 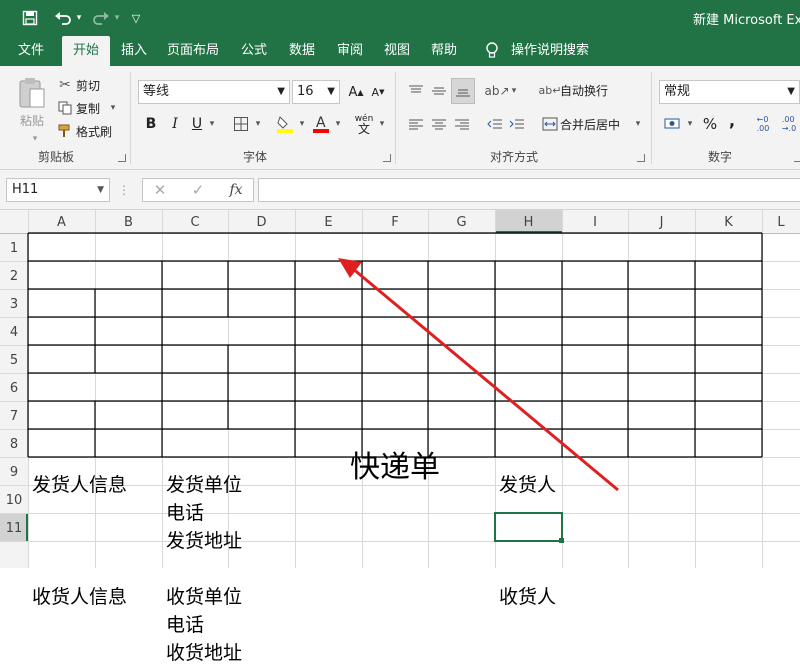 I want to click on copy-icon, so click(x=65, y=108).